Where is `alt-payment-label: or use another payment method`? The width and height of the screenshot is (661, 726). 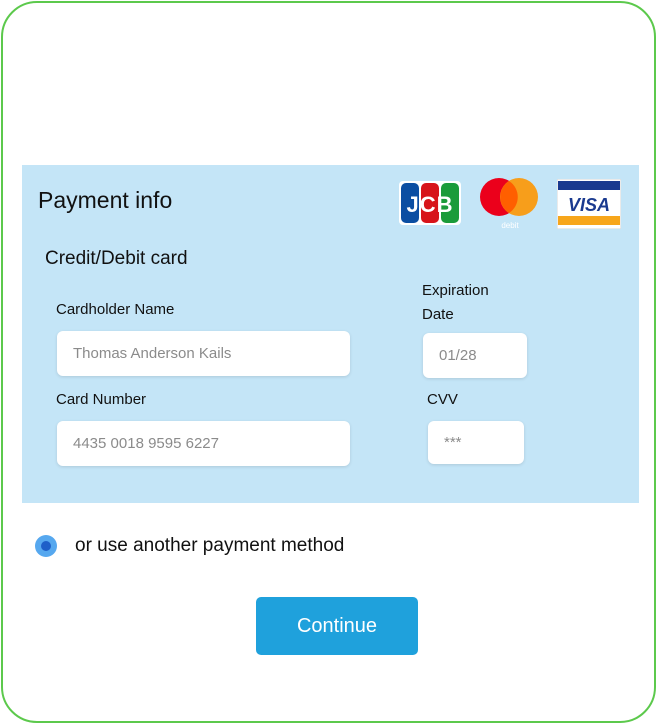 alt-payment-label: or use another payment method is located at coordinates (209, 546).